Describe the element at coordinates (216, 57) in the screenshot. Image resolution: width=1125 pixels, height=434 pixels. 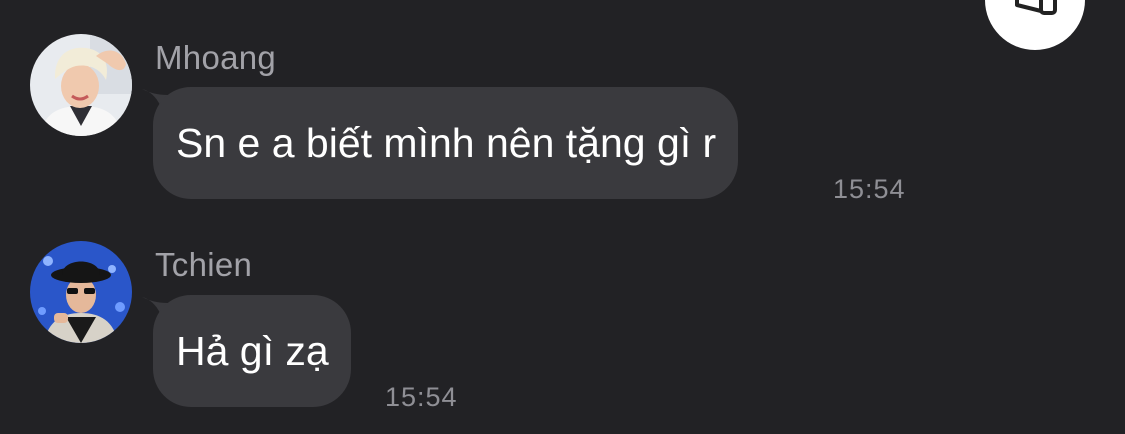
I see `sender-name: Mhoang` at that location.